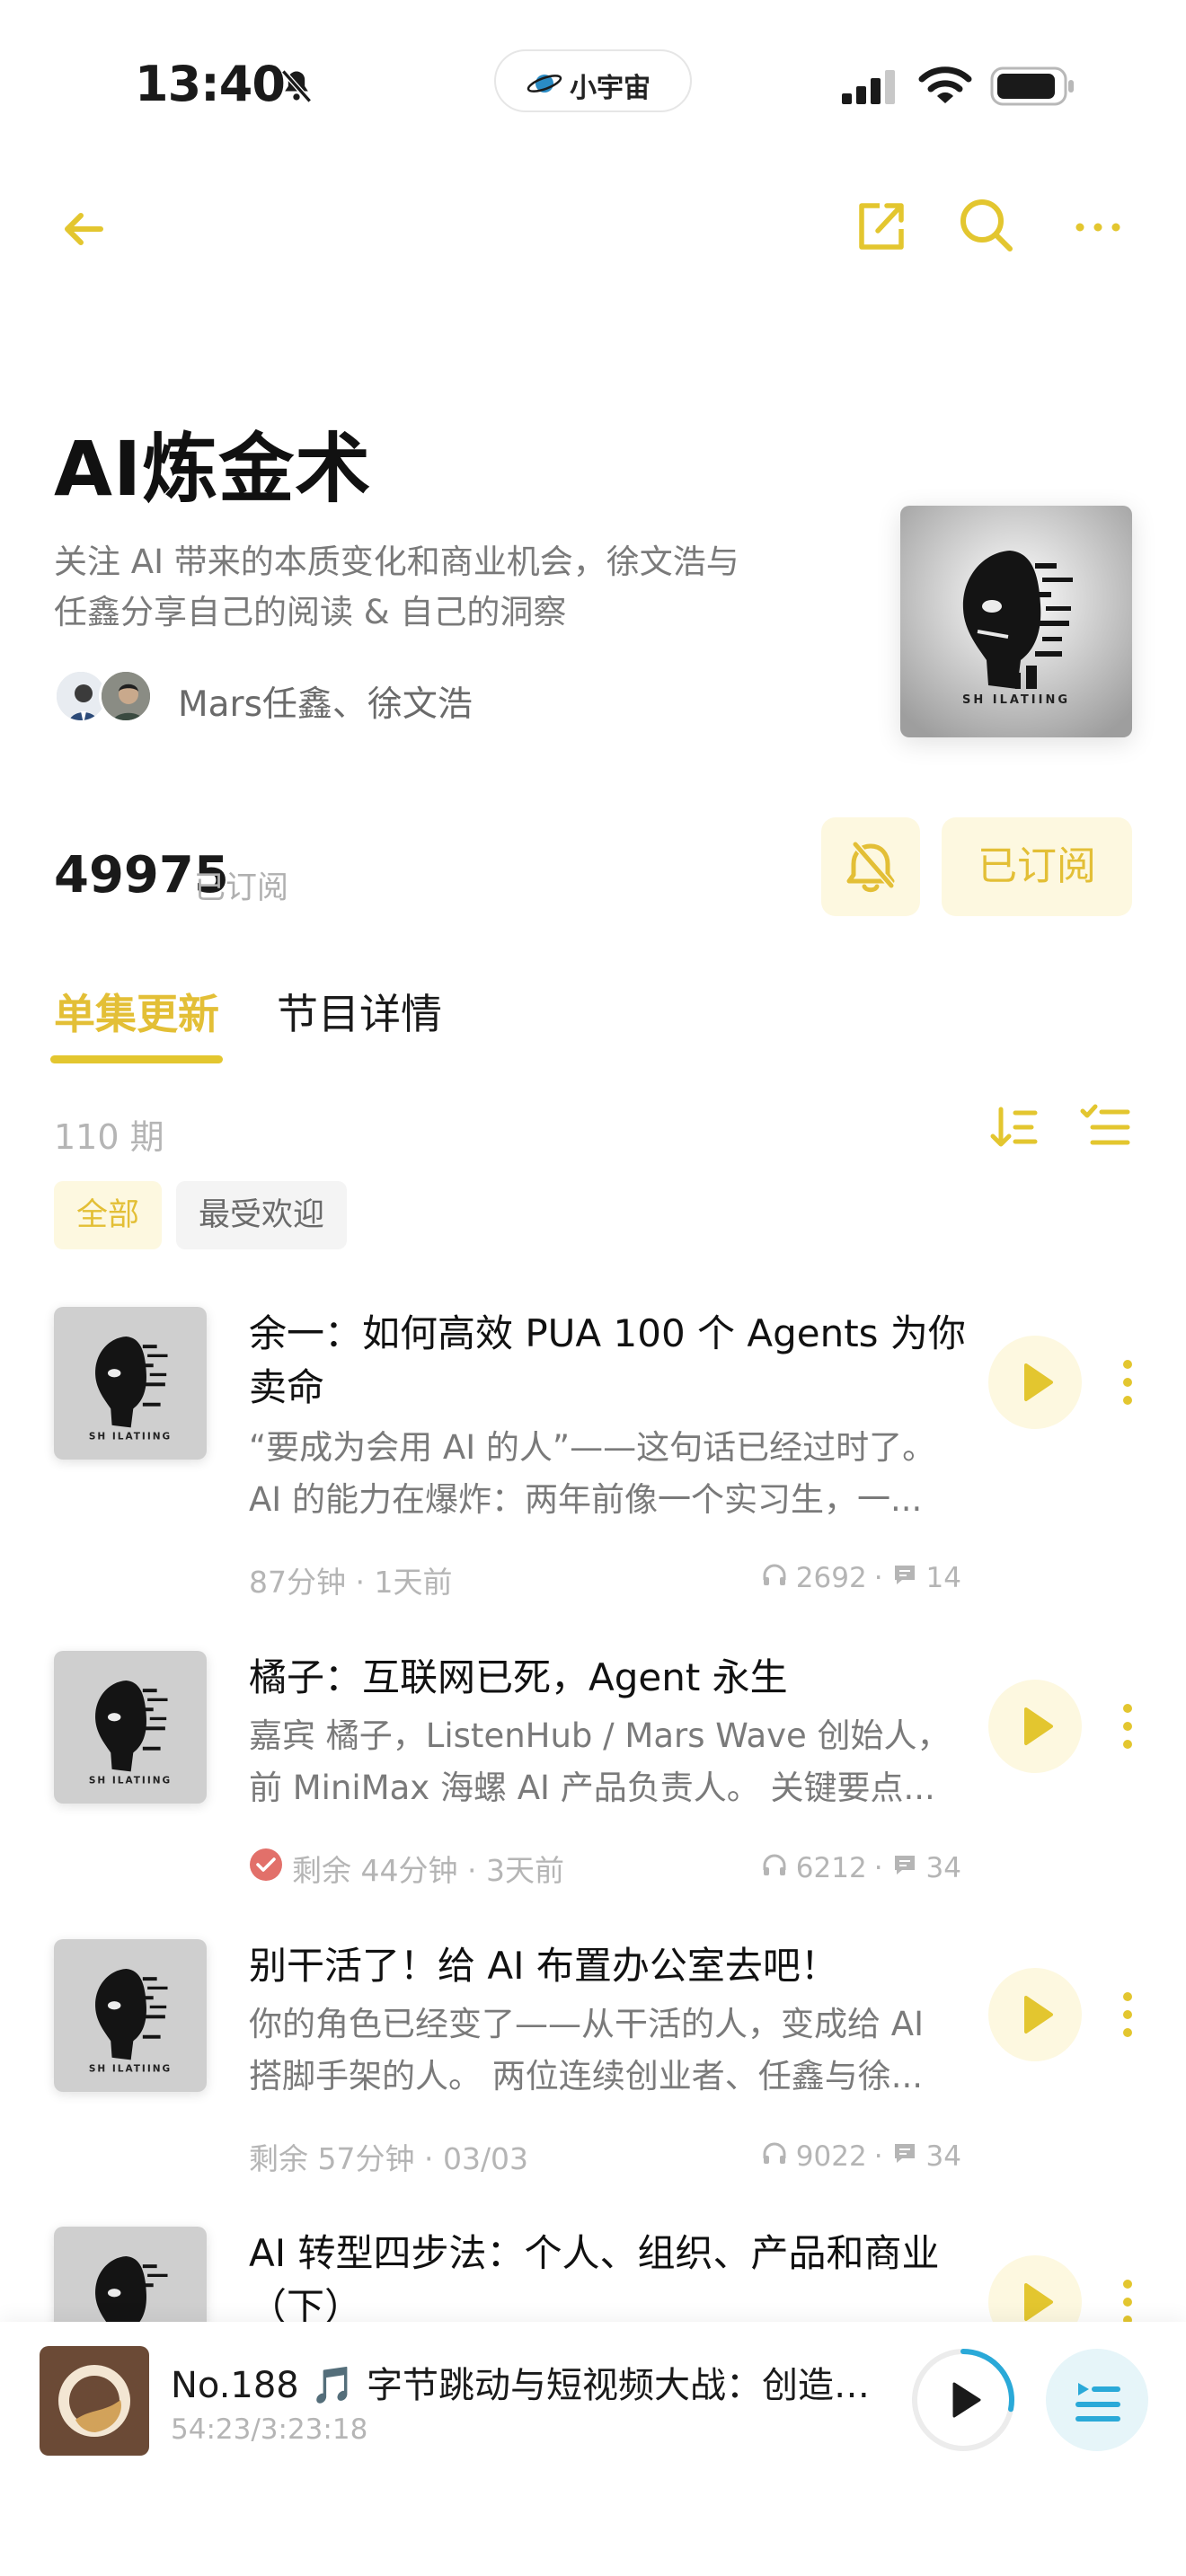 The image size is (1186, 2576). What do you see at coordinates (428, 1870) in the screenshot?
I see `episode-duration-date: 剩余 44分钟 · 3天前` at bounding box center [428, 1870].